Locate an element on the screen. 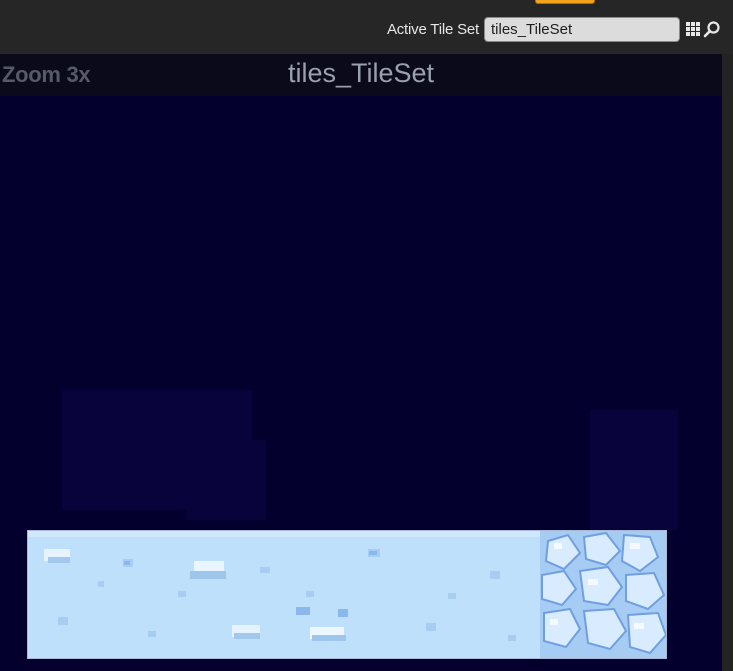 The height and width of the screenshot is (671, 733). tile-set-toolbar: Active Tile Set tiles_TileSet is located at coordinates (366, 31).